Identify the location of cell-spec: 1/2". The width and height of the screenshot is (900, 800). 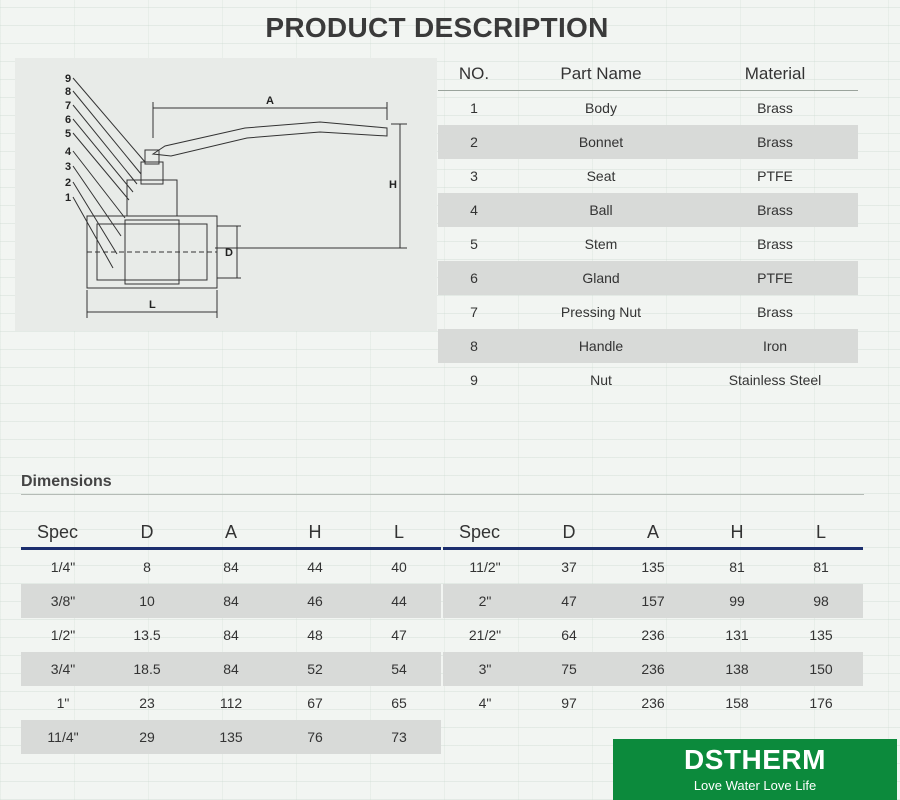
(63, 635).